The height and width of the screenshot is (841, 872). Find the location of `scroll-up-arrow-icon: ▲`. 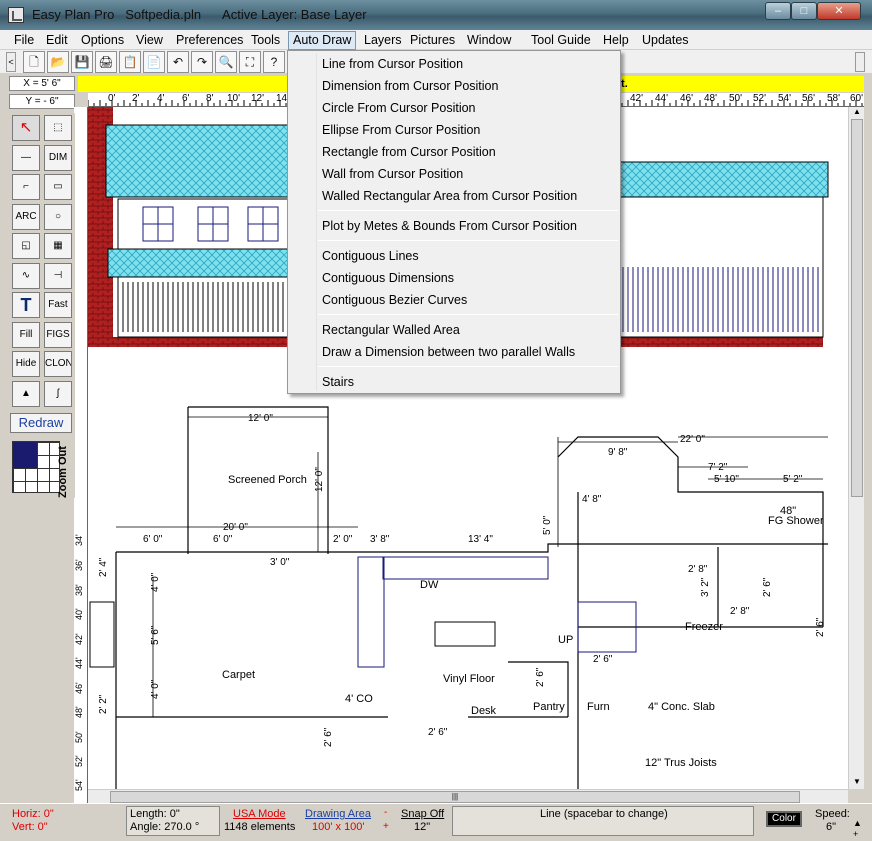

scroll-up-arrow-icon: ▲ is located at coordinates (857, 112).